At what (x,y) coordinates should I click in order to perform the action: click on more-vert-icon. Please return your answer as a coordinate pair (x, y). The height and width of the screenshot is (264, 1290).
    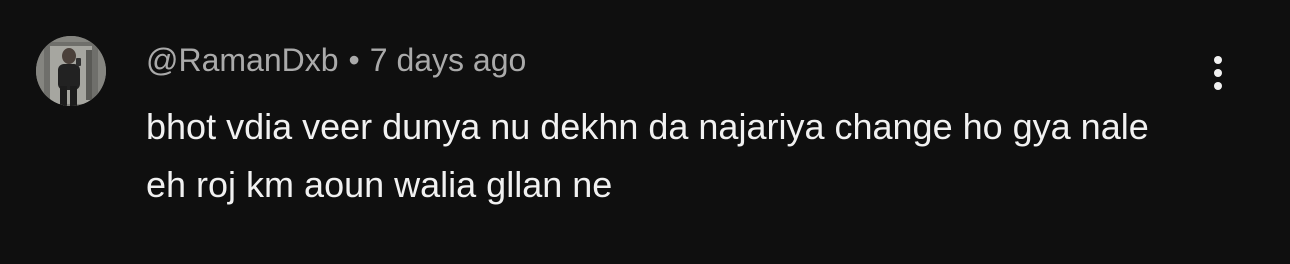
    Looking at the image, I should click on (1218, 60).